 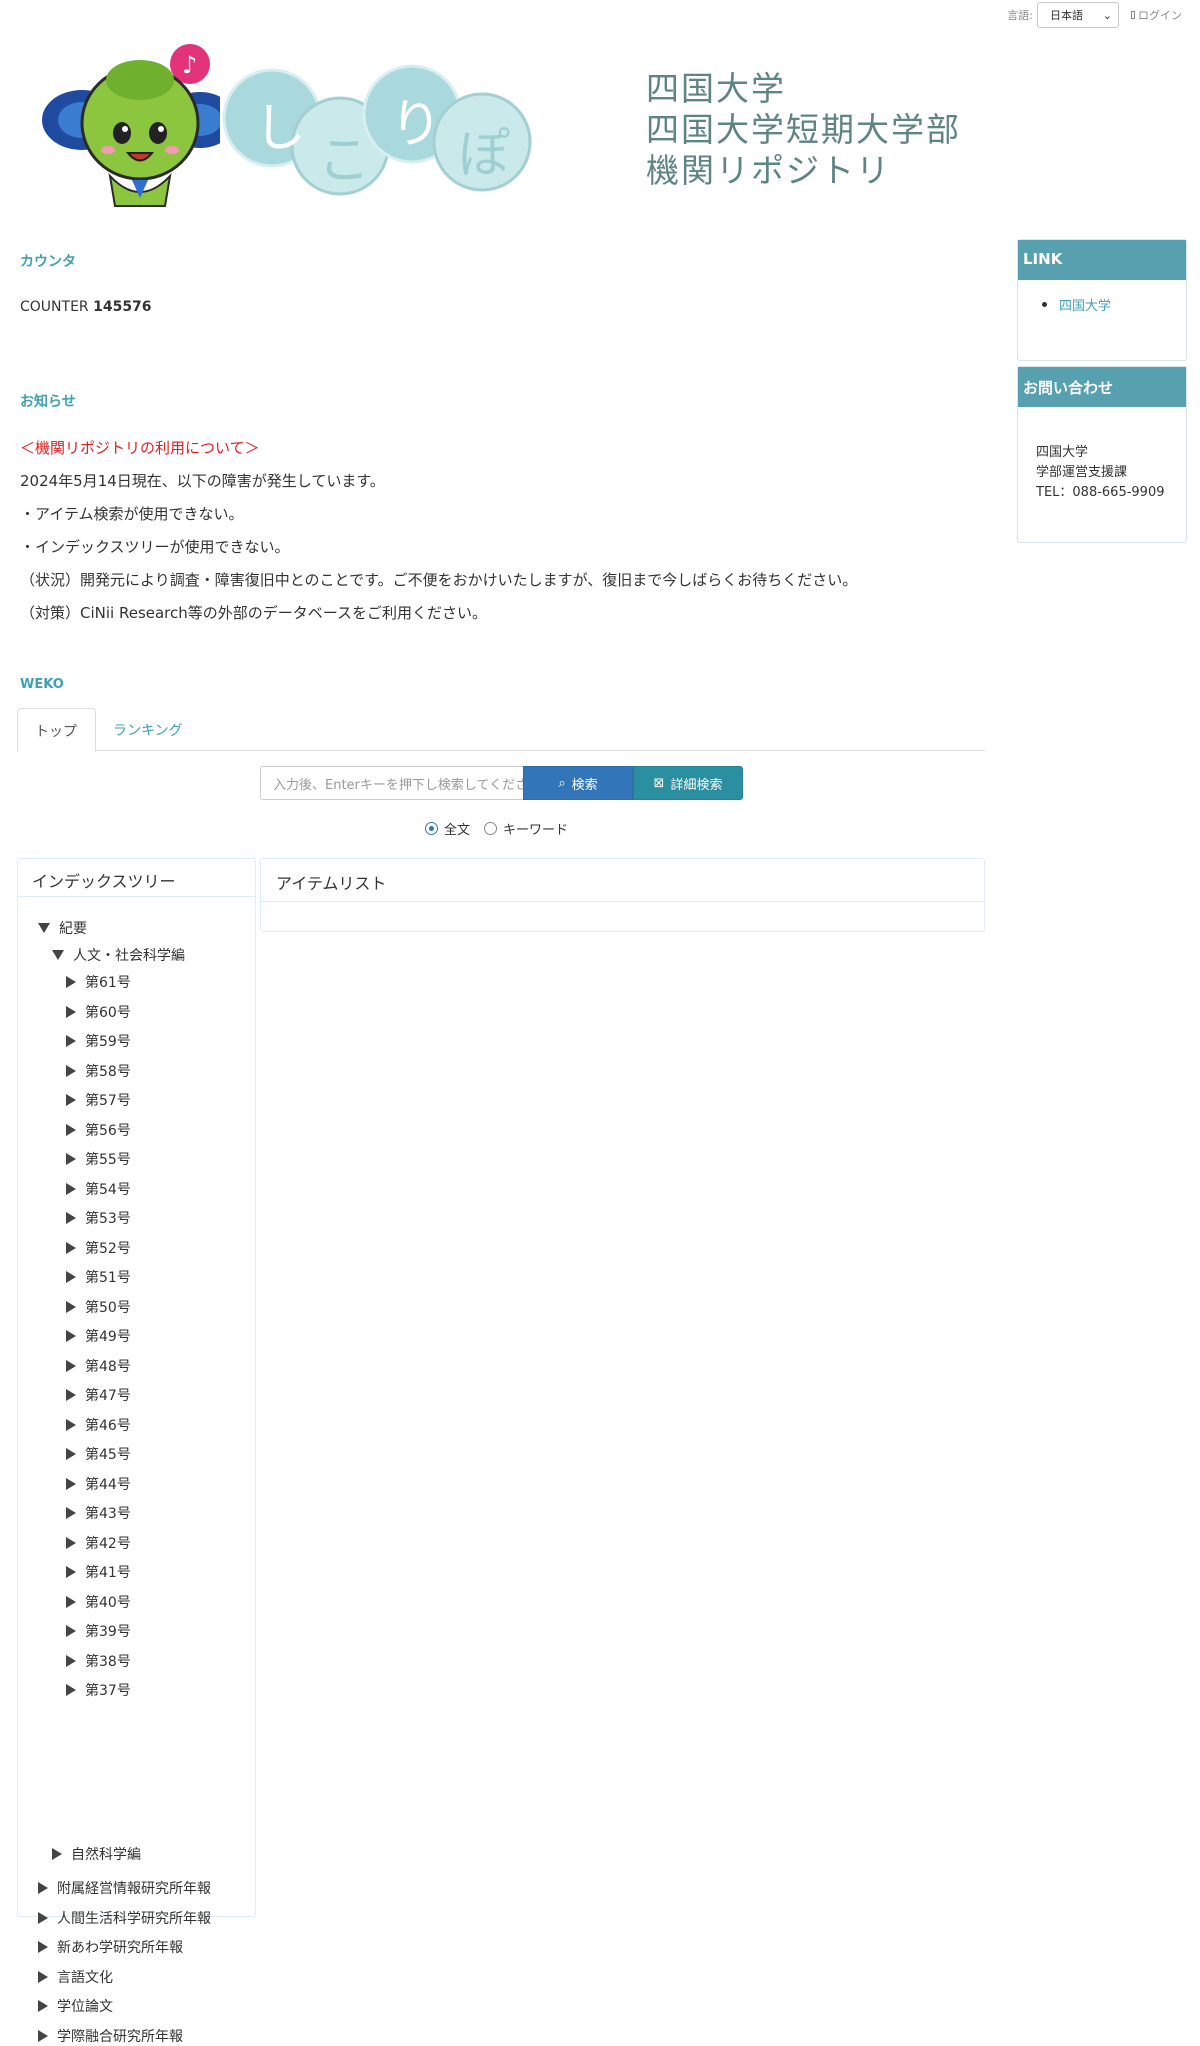 I want to click on tree-node-label: 第60号, so click(x=108, y=1012).